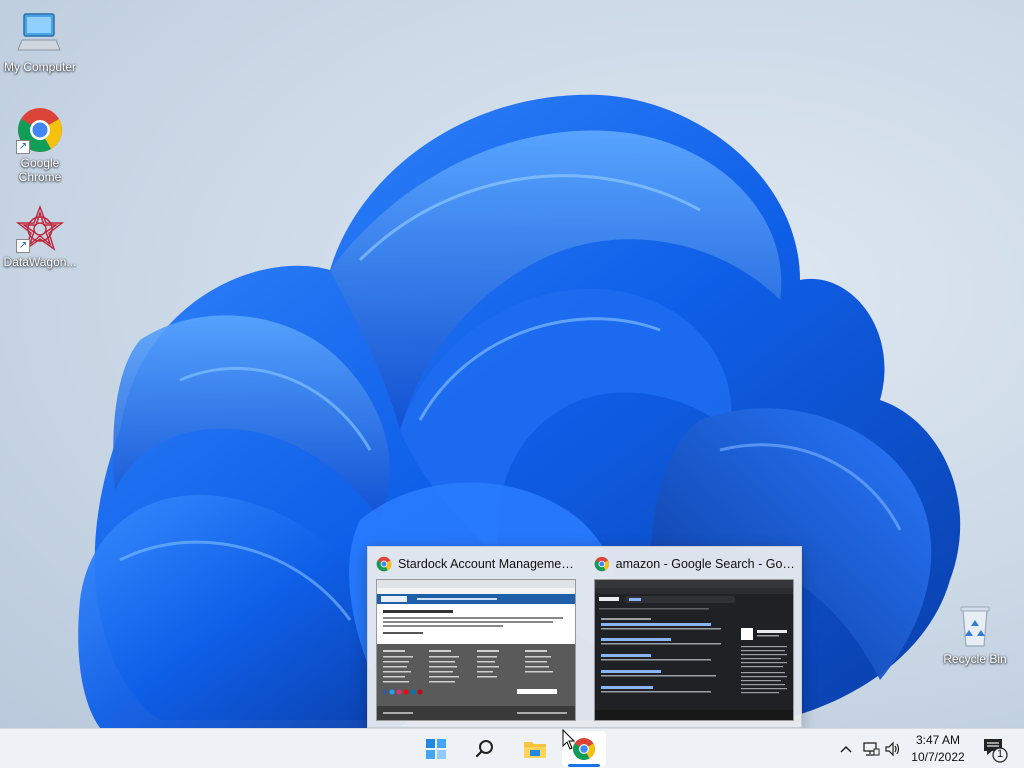 Image resolution: width=1024 pixels, height=768 pixels. I want to click on chevron-up-icon, so click(846, 749).